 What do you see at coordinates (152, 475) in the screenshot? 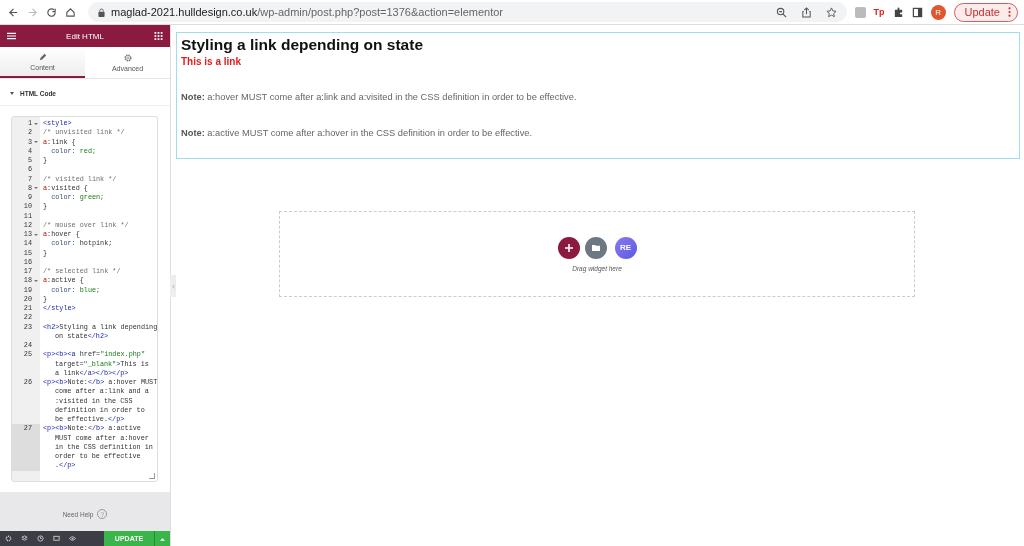
I see `resize-handle-icon` at bounding box center [152, 475].